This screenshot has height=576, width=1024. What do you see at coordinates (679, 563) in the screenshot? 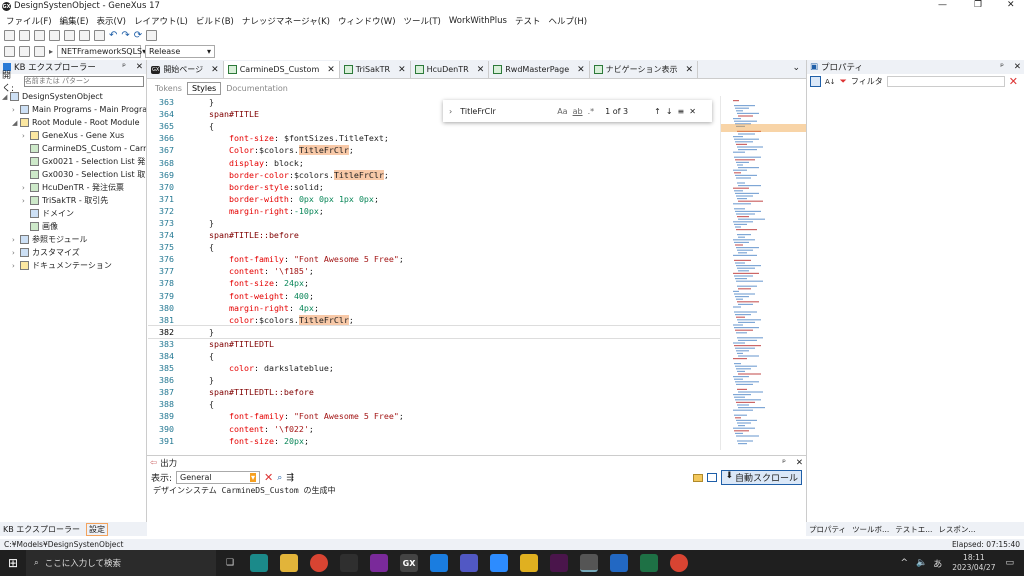
I see `chrome-2-icon` at bounding box center [679, 563].